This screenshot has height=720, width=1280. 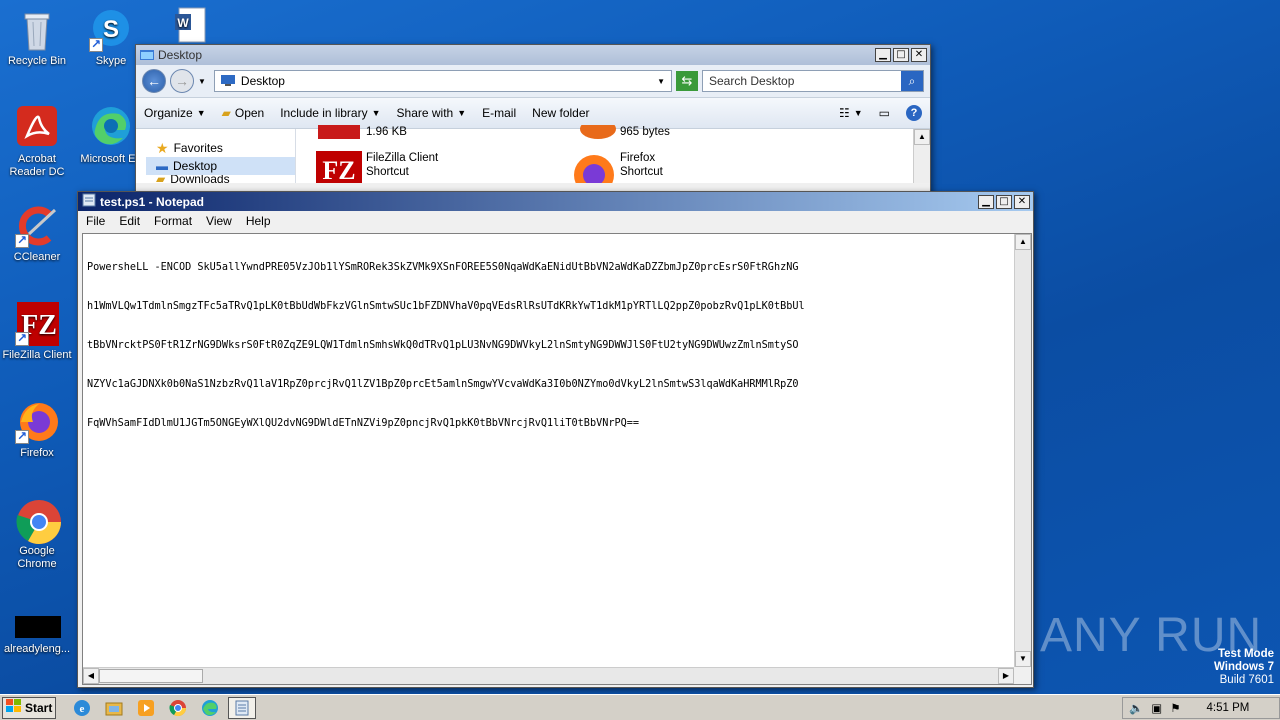 I want to click on svg-text: FZ, so click(x=338, y=169).